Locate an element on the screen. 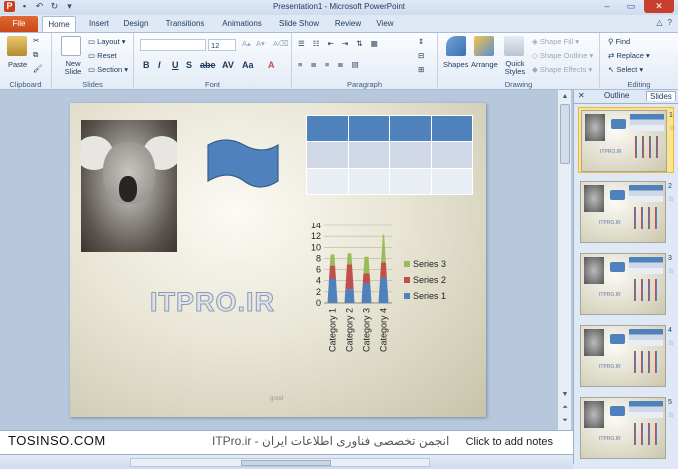  font-group: 12 A▴ A▾ A⌫ B I U S abe AV Aa A Font is located at coordinates (213, 61).